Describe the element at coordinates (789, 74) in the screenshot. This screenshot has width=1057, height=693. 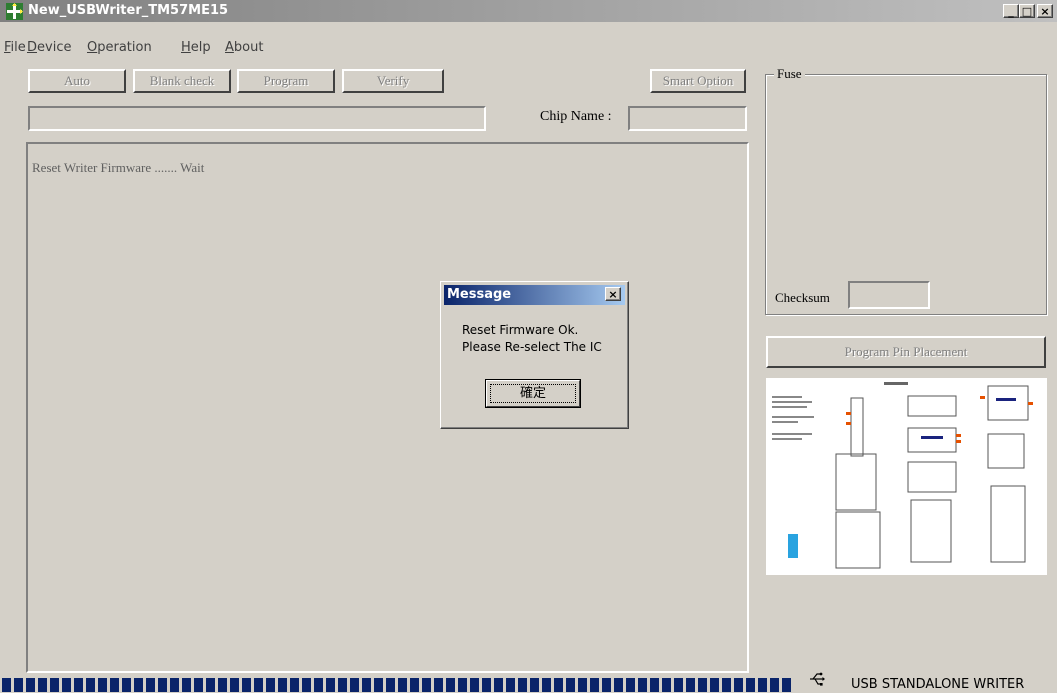
I see `fuse-group-title: Fuse` at that location.